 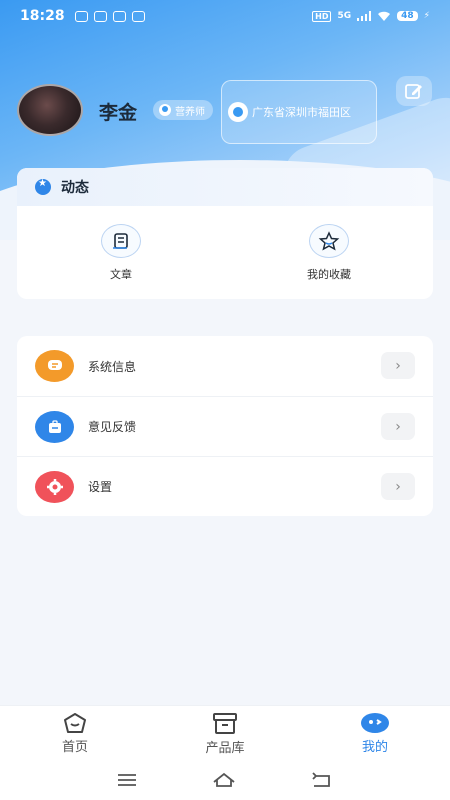 What do you see at coordinates (225, 723) in the screenshot?
I see `product-box-icon` at bounding box center [225, 723].